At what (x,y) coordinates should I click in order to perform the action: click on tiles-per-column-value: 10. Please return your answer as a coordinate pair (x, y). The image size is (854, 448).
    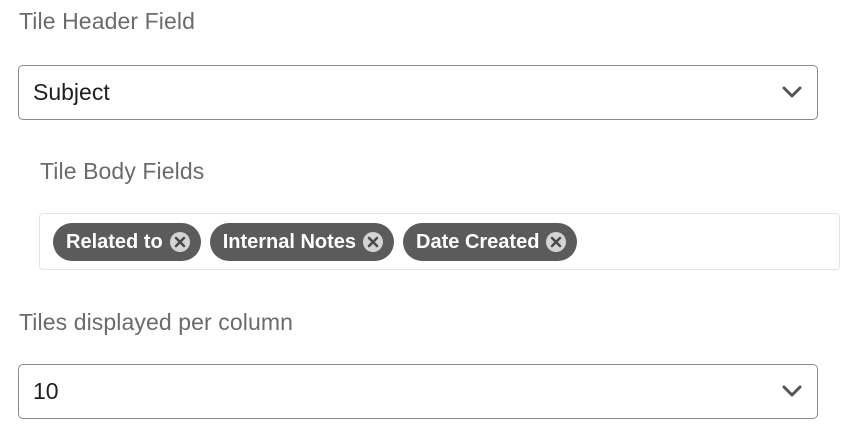
    Looking at the image, I should click on (46, 391).